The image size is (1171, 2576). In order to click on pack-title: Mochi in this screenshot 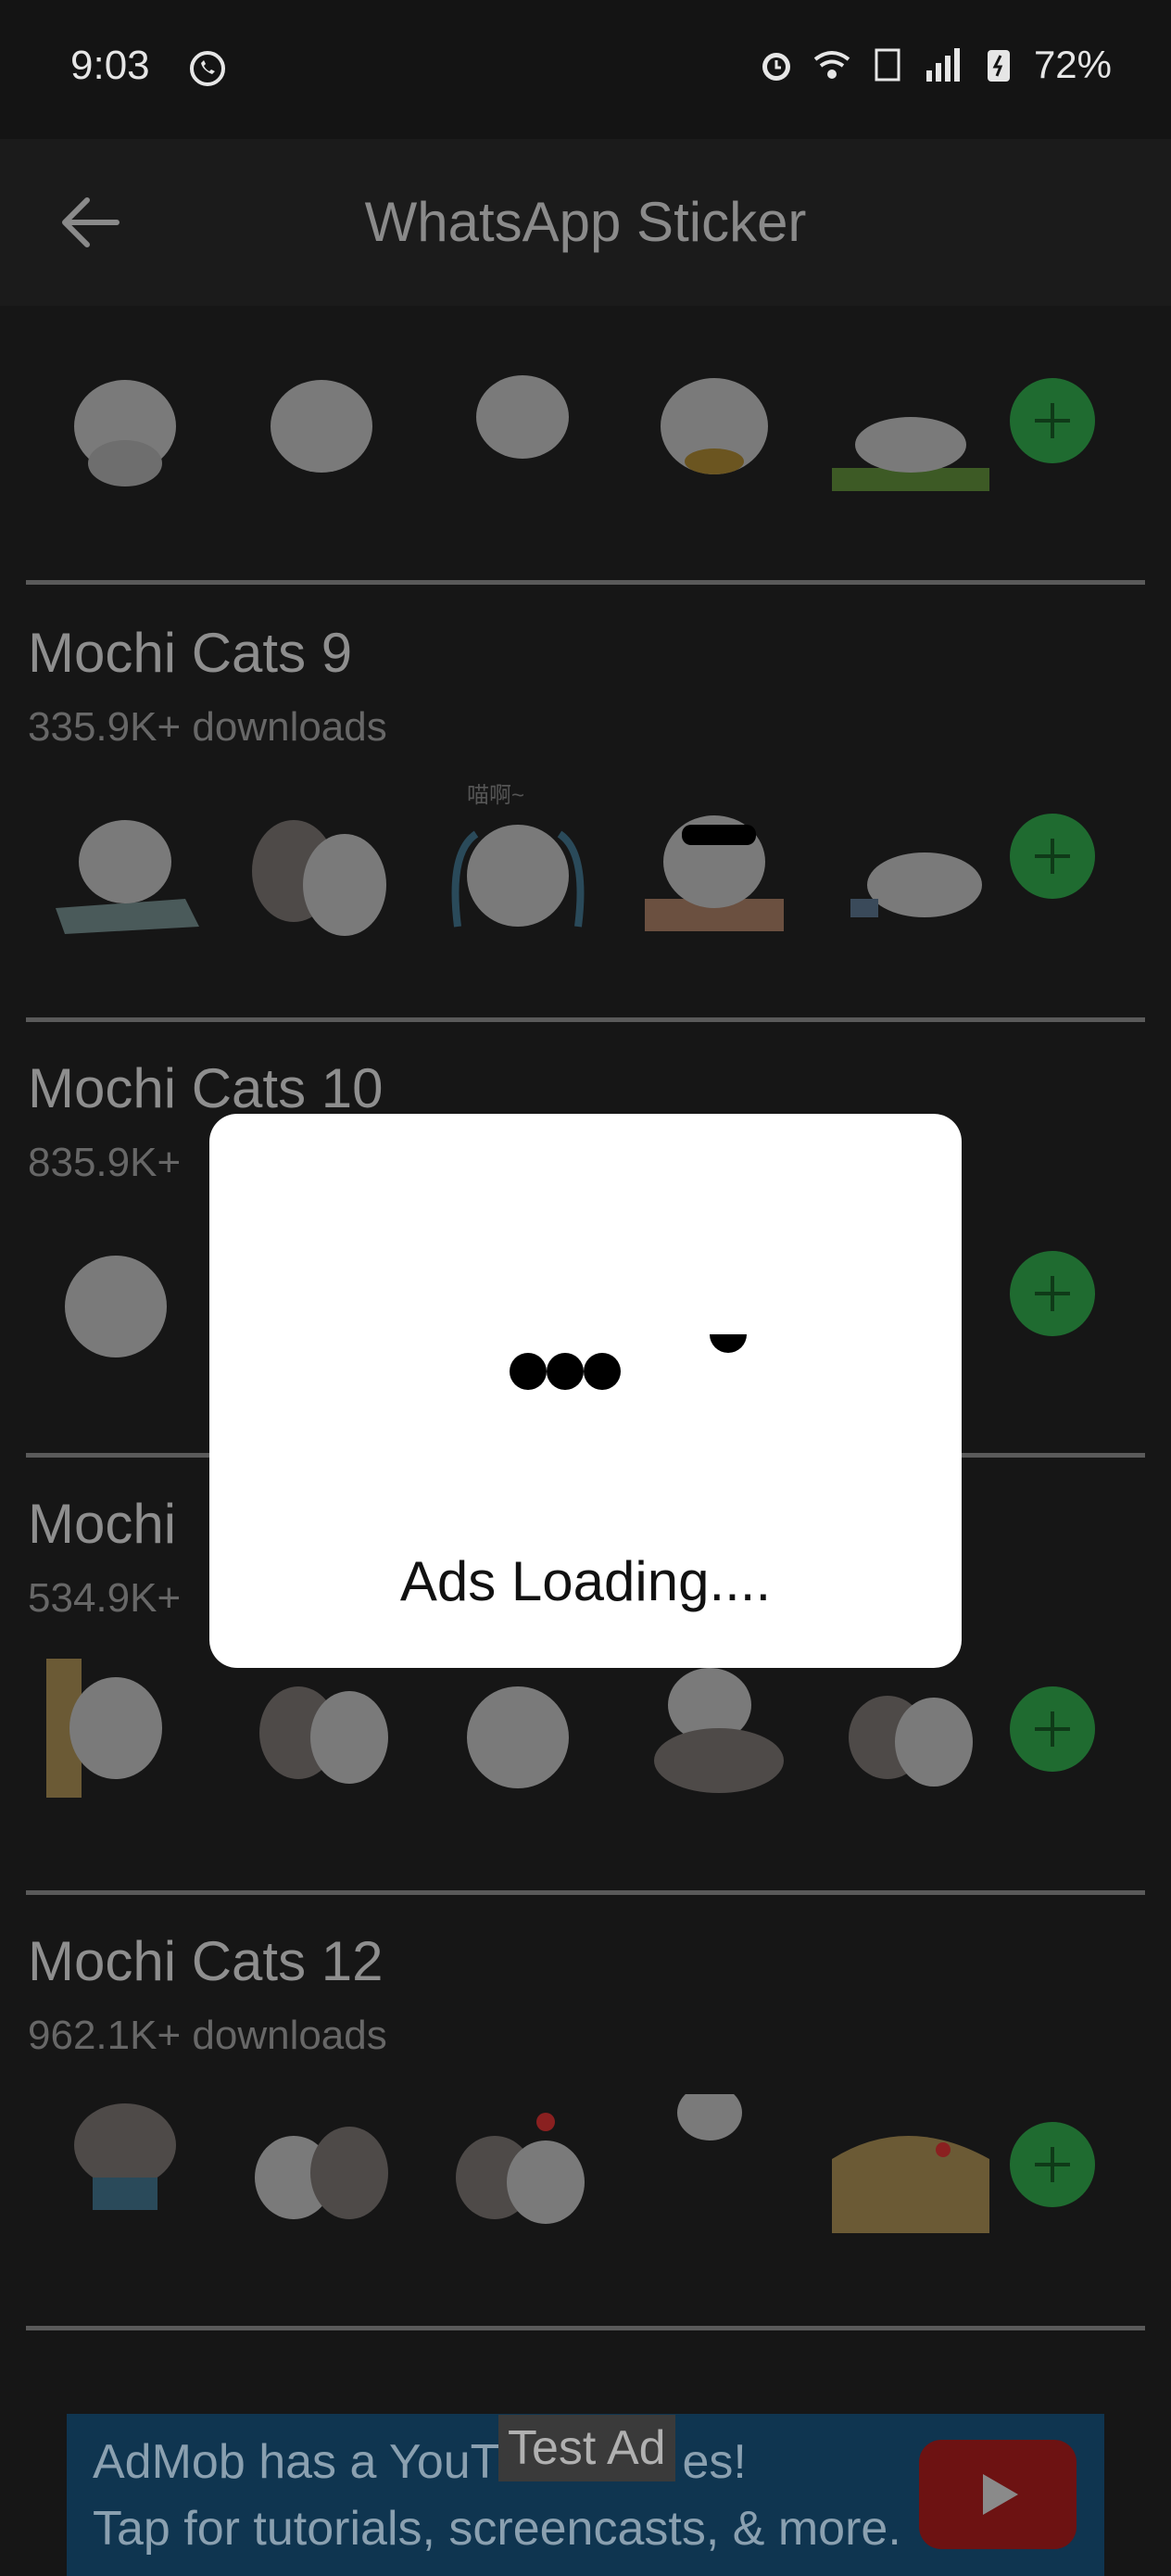, I will do `click(103, 1524)`.